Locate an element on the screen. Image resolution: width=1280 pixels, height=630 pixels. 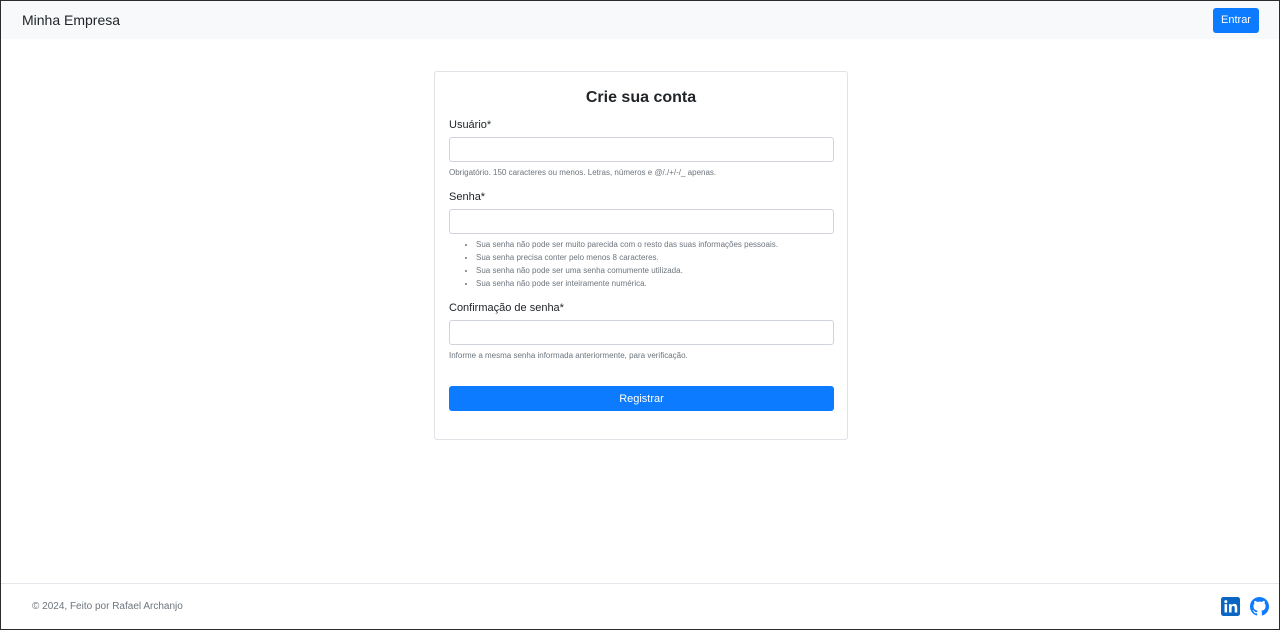
navbar: Minha Empresa Entrar is located at coordinates (640, 20).